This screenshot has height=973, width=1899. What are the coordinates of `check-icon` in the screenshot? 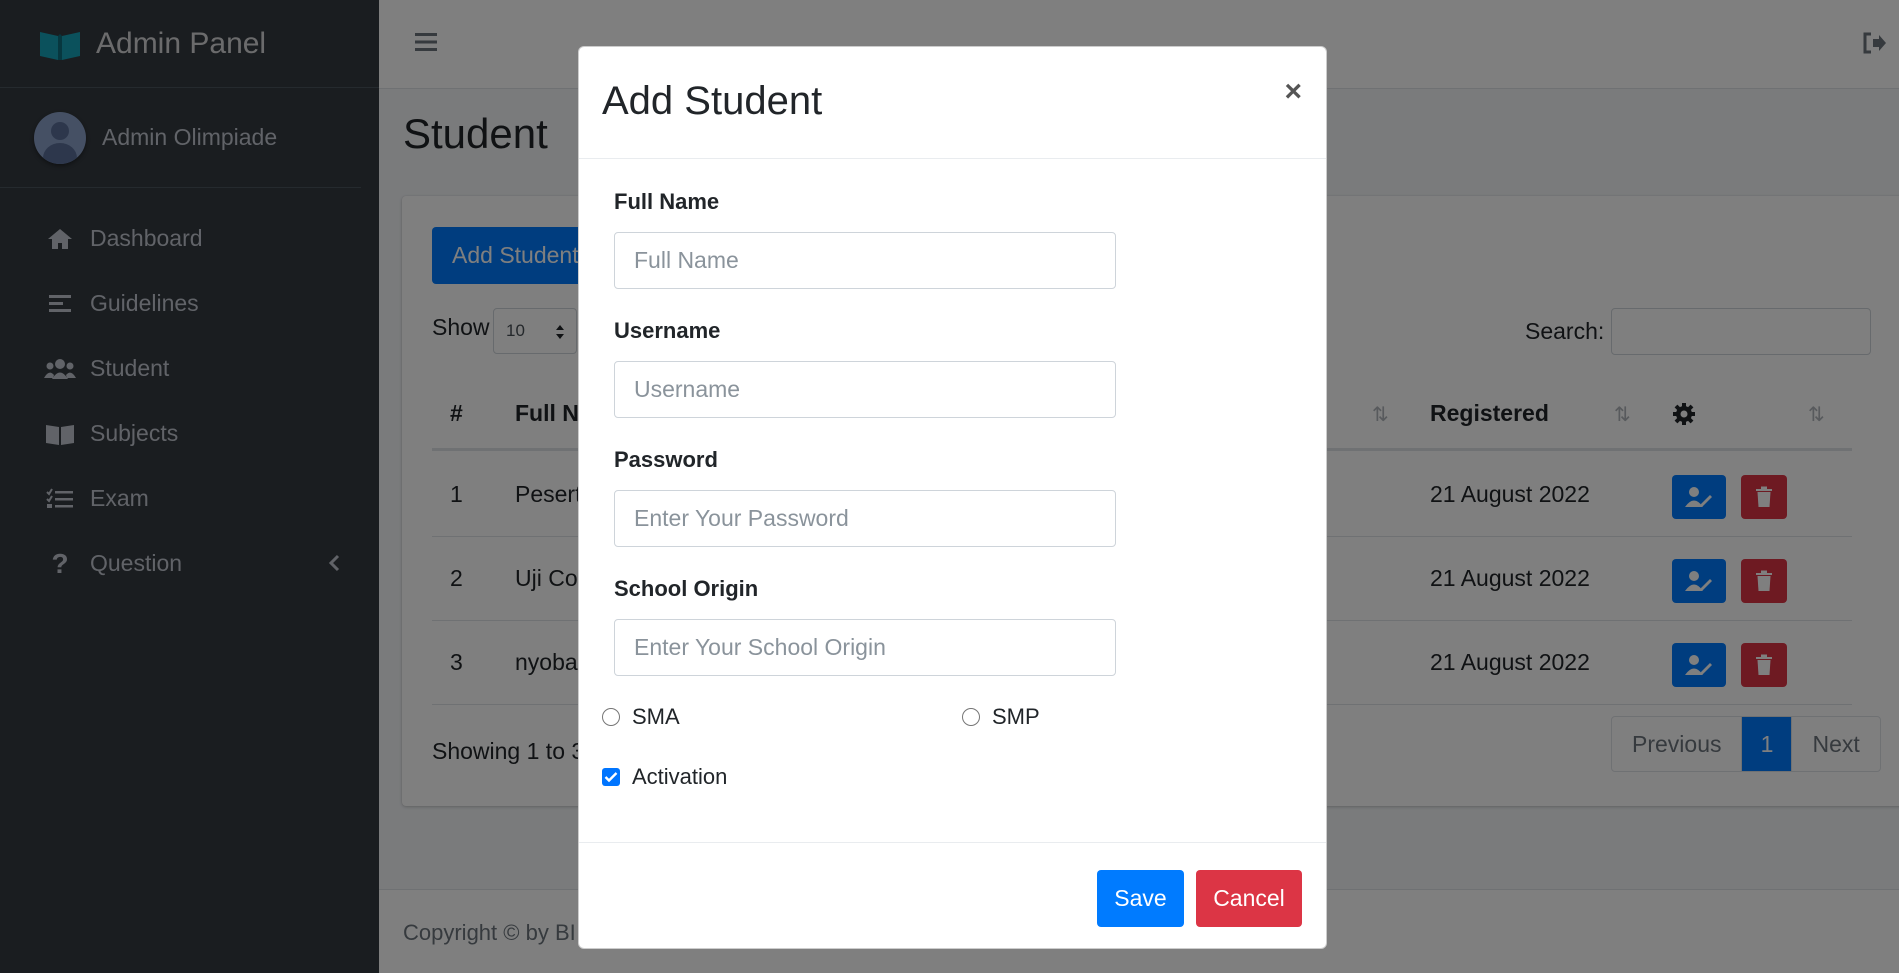 It's located at (611, 777).